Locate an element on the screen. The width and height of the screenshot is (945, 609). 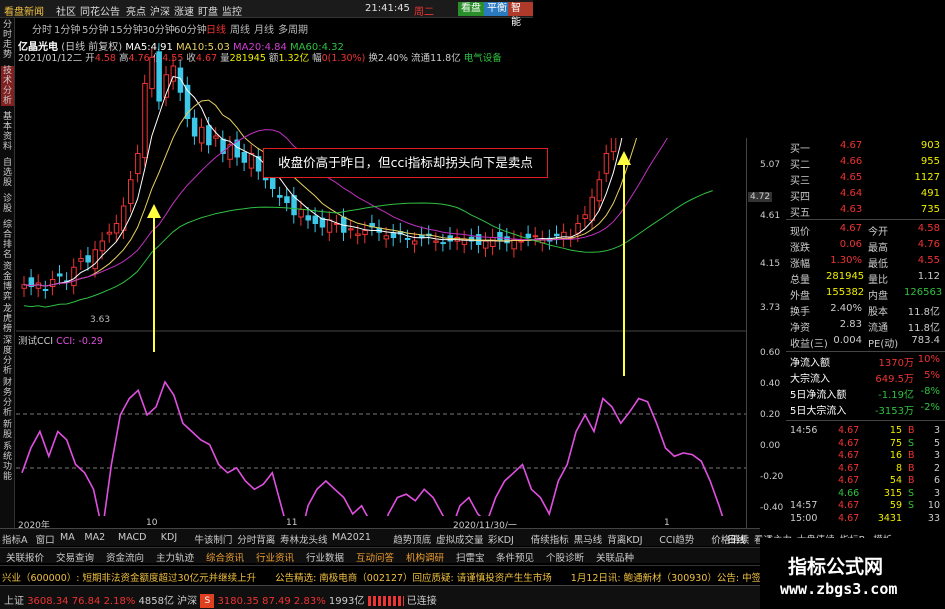
pingheng-button: 平衡 is located at coordinates (497, 9).